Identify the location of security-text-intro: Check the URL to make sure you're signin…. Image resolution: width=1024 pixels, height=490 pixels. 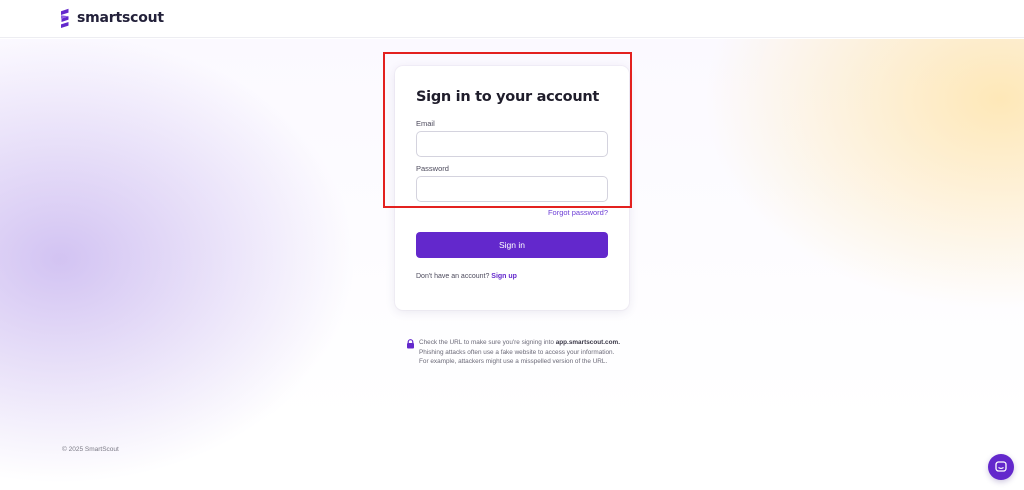
(486, 342).